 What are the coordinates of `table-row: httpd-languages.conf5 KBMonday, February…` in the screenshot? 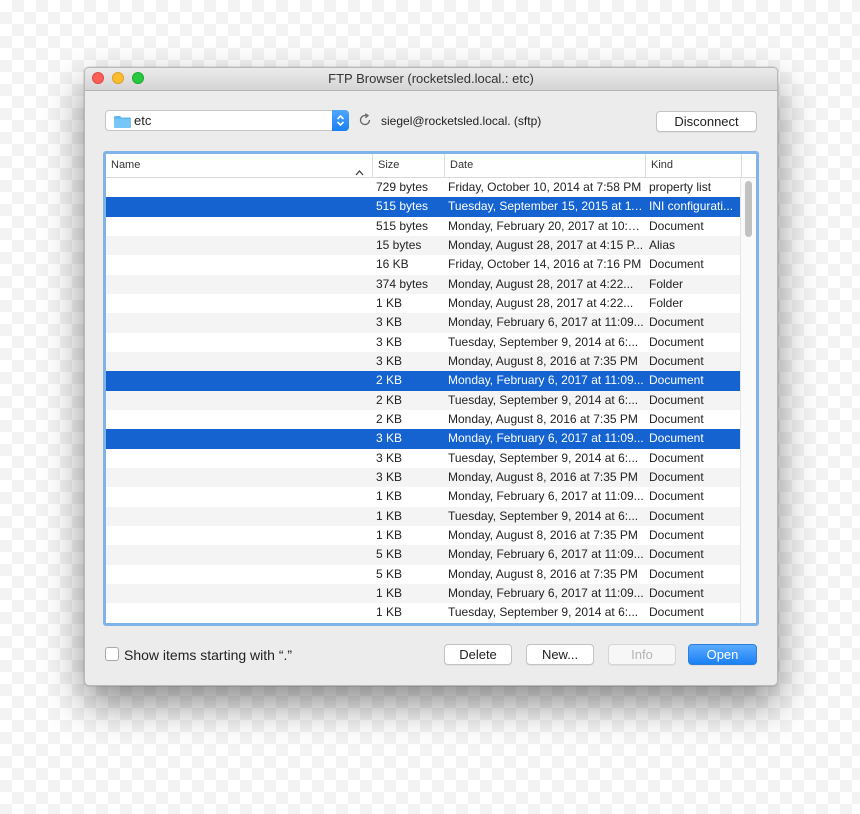 It's located at (431, 555).